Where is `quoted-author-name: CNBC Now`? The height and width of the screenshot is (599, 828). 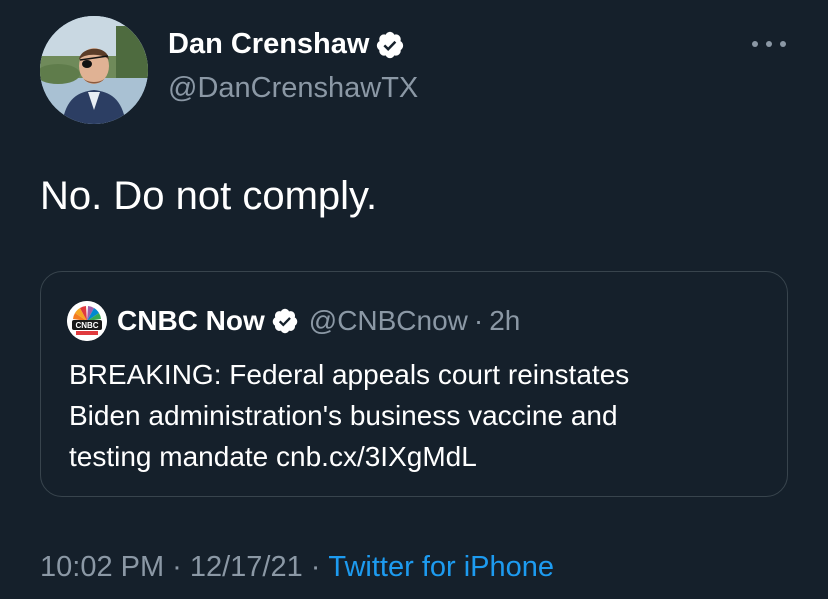
quoted-author-name: CNBC Now is located at coordinates (191, 321).